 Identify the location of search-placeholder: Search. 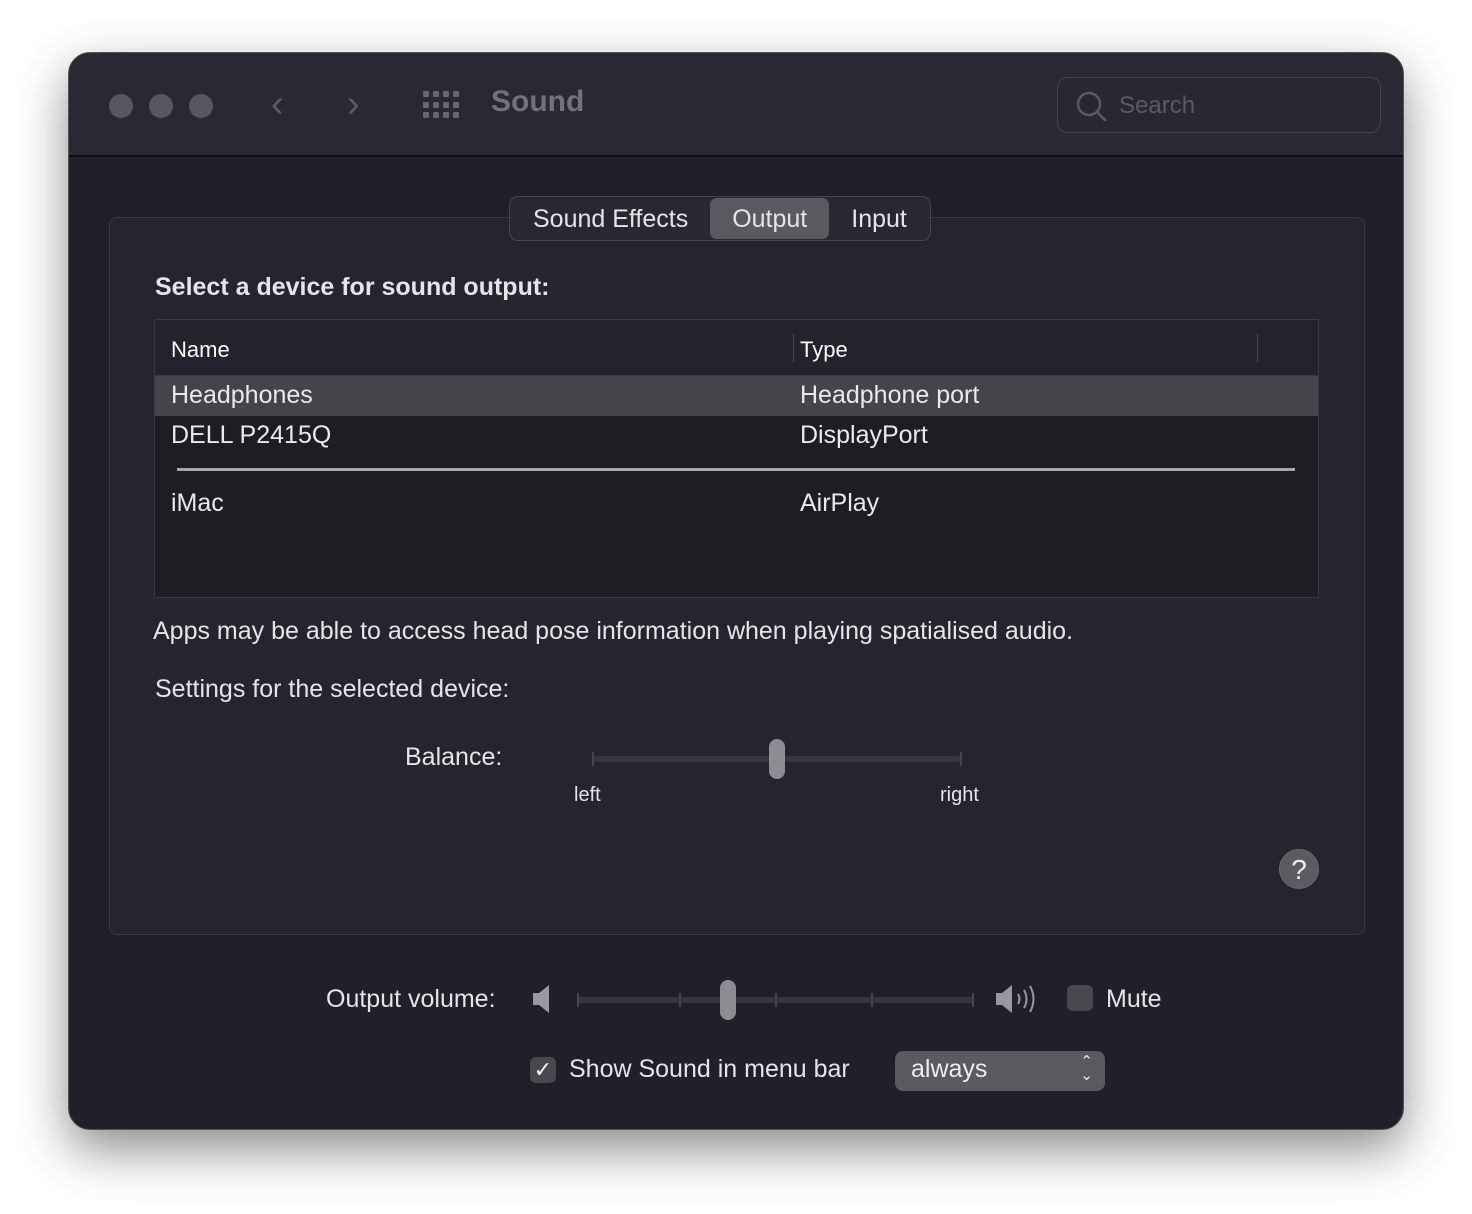
(1157, 105).